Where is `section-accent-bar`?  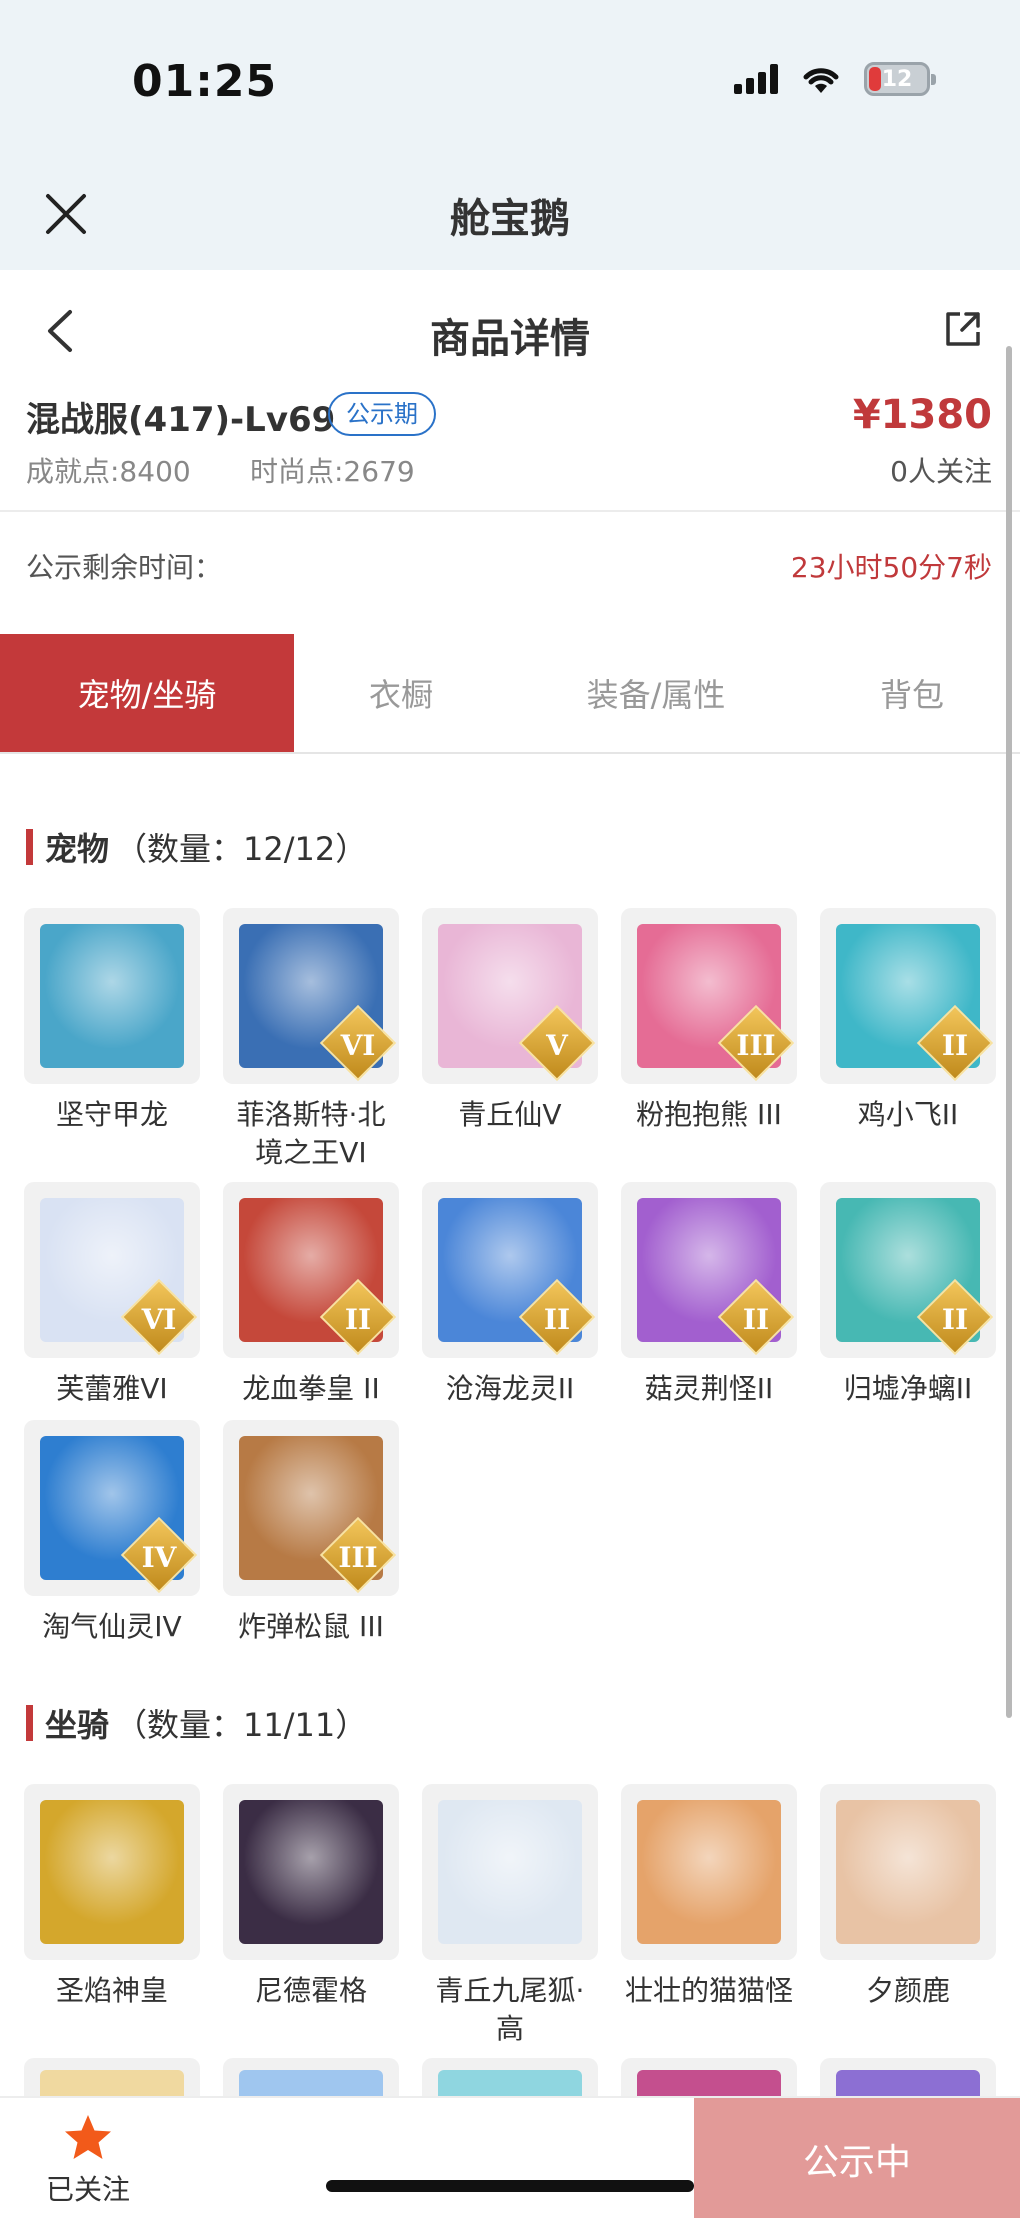 section-accent-bar is located at coordinates (29, 1723).